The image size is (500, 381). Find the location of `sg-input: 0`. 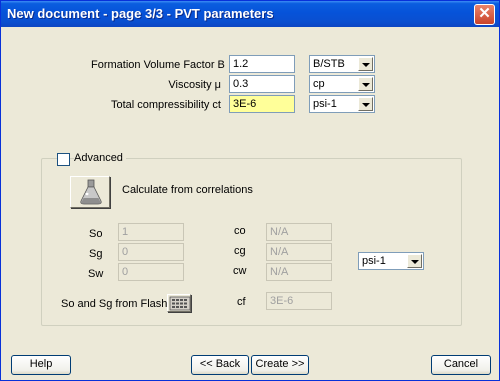

sg-input: 0 is located at coordinates (151, 252).